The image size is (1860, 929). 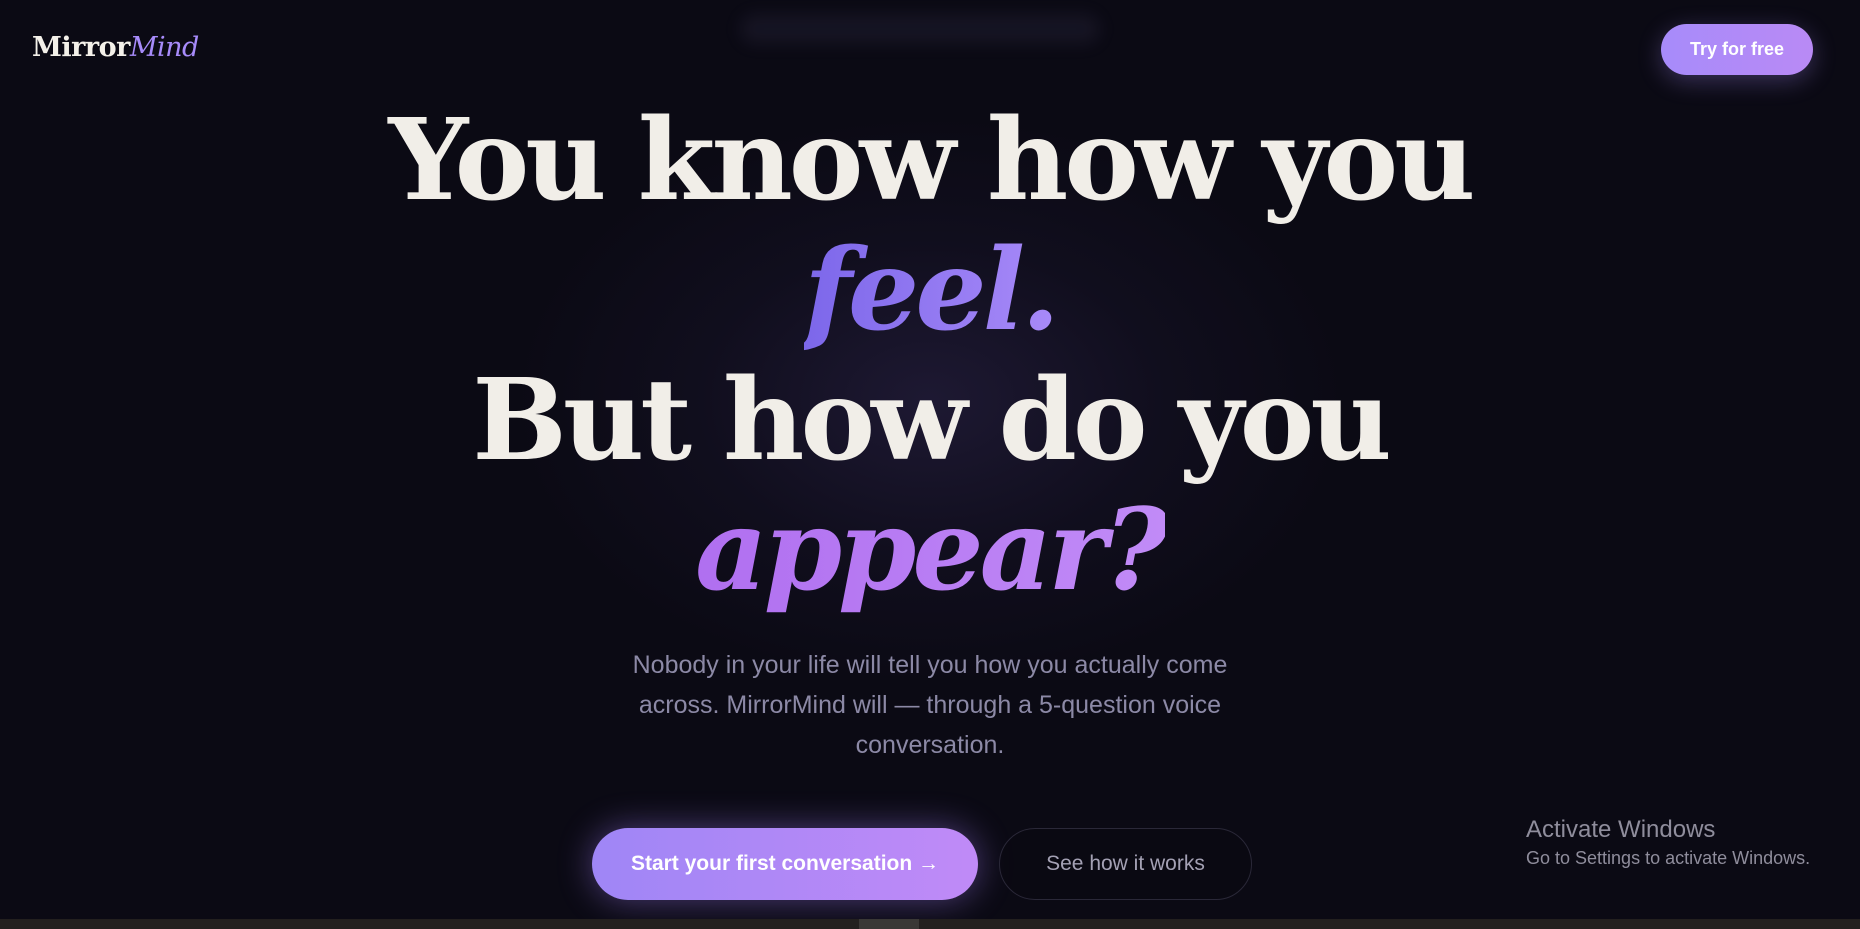 I want to click on headline-line-4: appear?, so click(x=930, y=551).